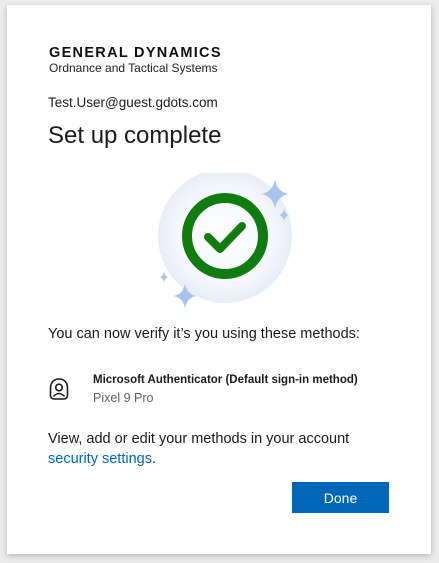  What do you see at coordinates (133, 68) in the screenshot?
I see `logo-division-name: Ordnance and Tactical Systems` at bounding box center [133, 68].